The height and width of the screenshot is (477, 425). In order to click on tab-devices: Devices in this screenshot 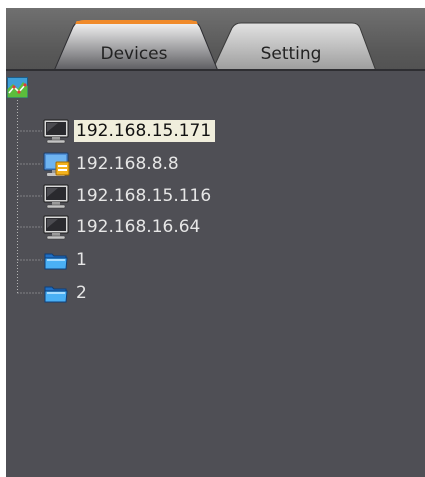, I will do `click(134, 54)`.